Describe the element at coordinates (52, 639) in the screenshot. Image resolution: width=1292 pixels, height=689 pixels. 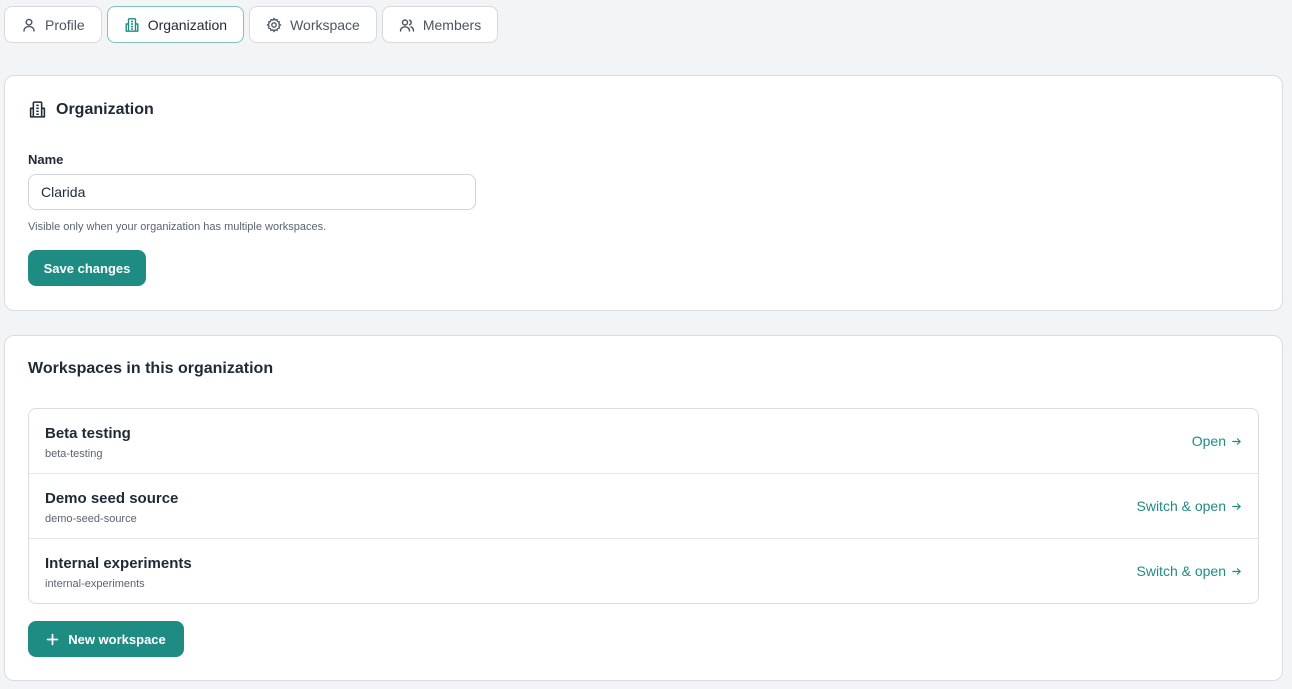
I see `plus-icon` at that location.